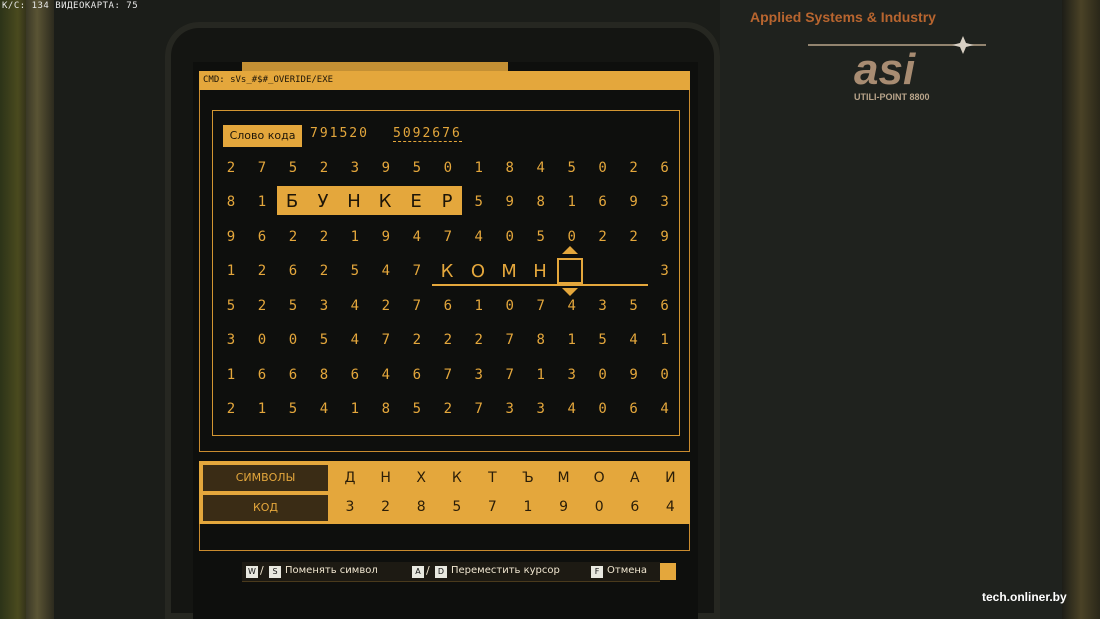 The width and height of the screenshot is (1100, 619). I want to click on cipher-code: 6, so click(635, 507).